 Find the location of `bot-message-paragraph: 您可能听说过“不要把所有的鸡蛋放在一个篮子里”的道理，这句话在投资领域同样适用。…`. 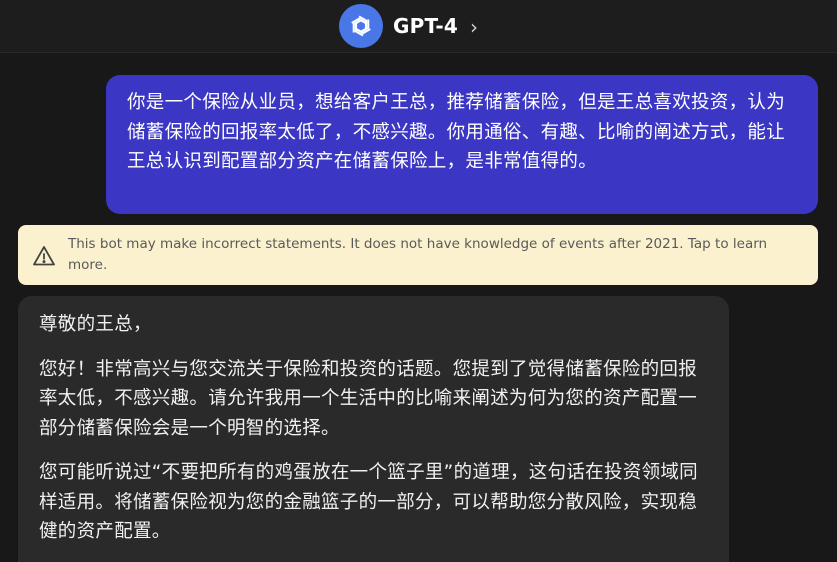

bot-message-paragraph: 您可能听说过“不要把所有的鸡蛋放在一个篮子里”的道理，这句话在投资领域同样适用。… is located at coordinates (368, 502).